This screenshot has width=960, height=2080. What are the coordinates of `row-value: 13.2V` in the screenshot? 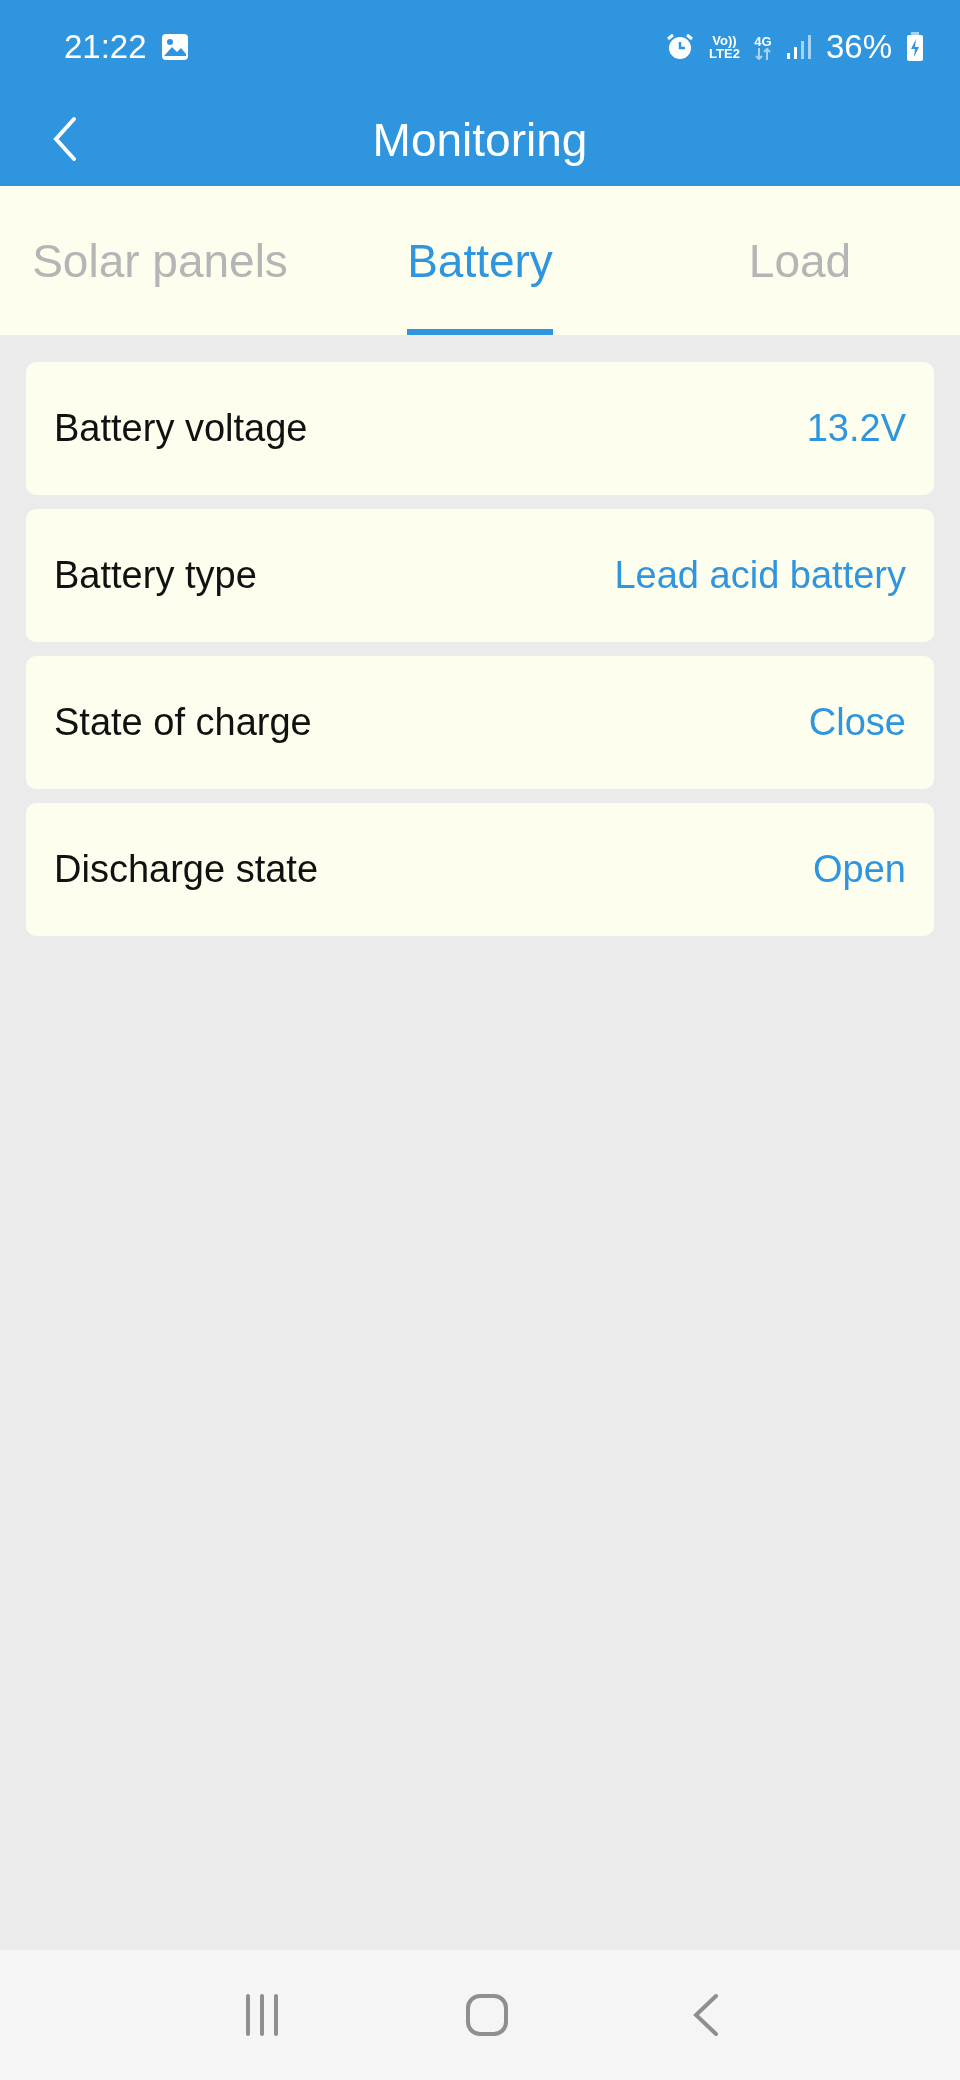 It's located at (856, 428).